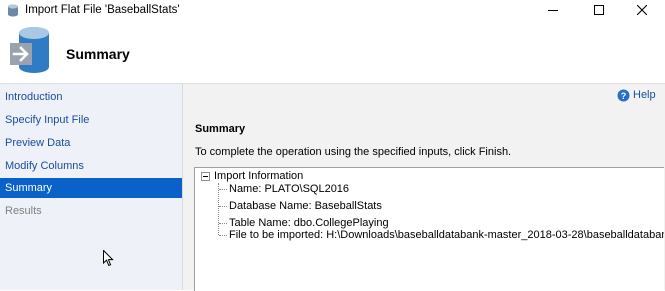  Describe the element at coordinates (98, 54) in the screenshot. I see `page-title: Summary` at that location.